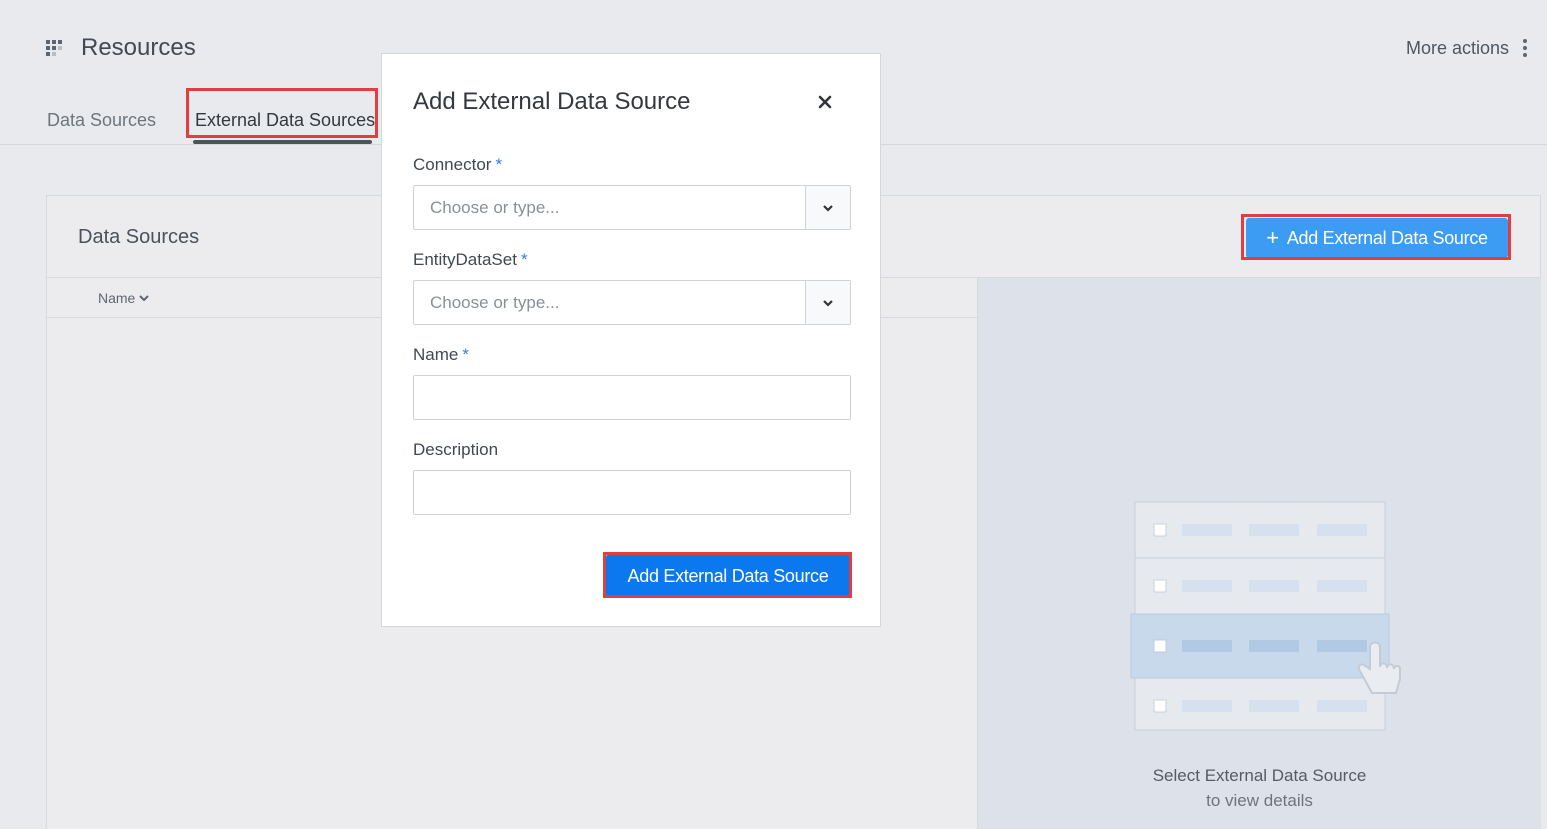 The width and height of the screenshot is (1547, 829). I want to click on active-tab-indicator, so click(282, 142).